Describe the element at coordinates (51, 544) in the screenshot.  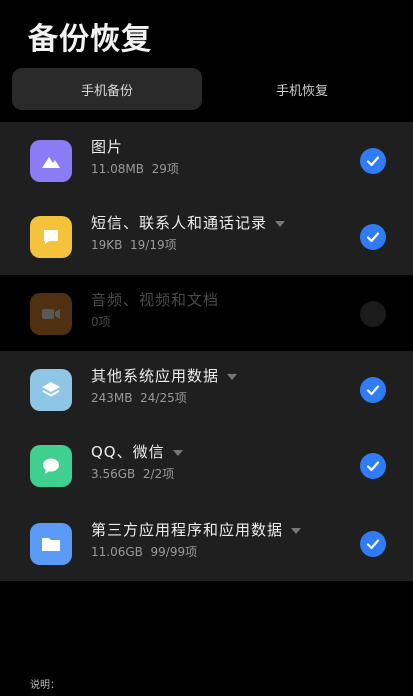
I see `folder-icon` at that location.